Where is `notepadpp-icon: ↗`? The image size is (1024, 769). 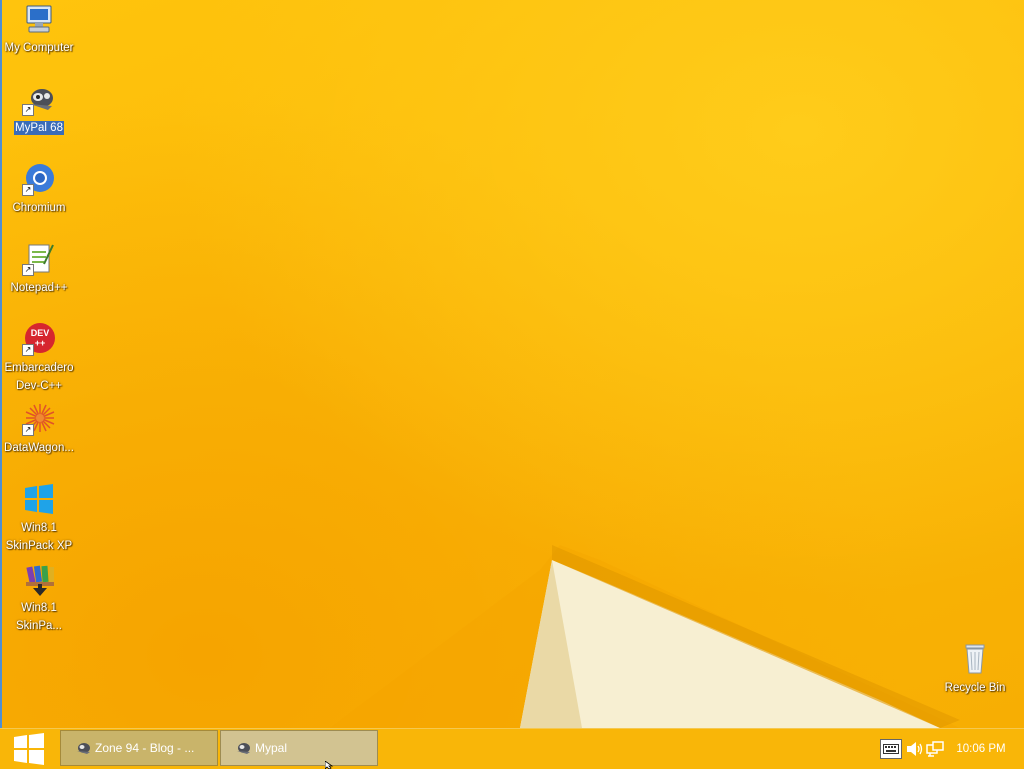 notepadpp-icon: ↗ is located at coordinates (39, 259).